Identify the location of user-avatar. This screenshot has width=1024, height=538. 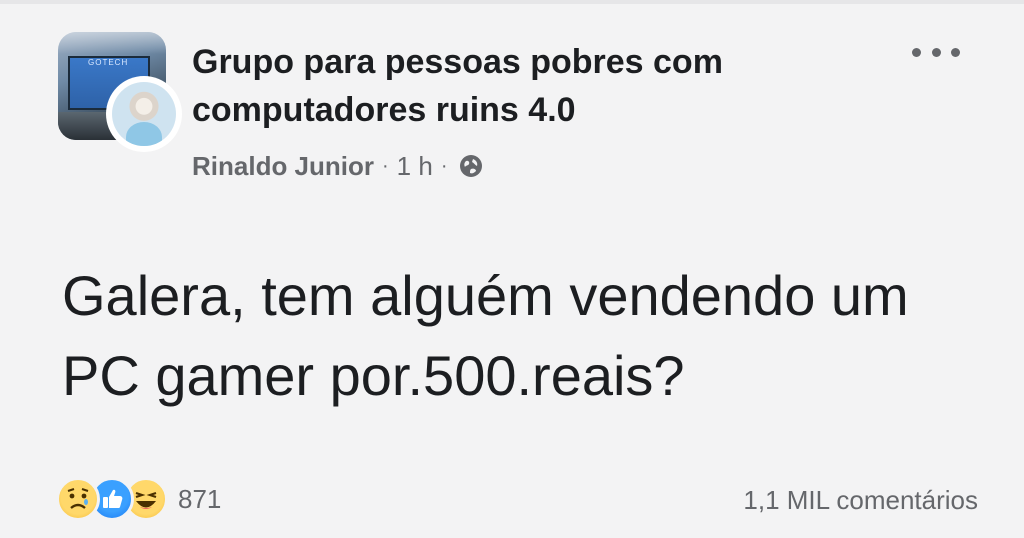
(144, 114).